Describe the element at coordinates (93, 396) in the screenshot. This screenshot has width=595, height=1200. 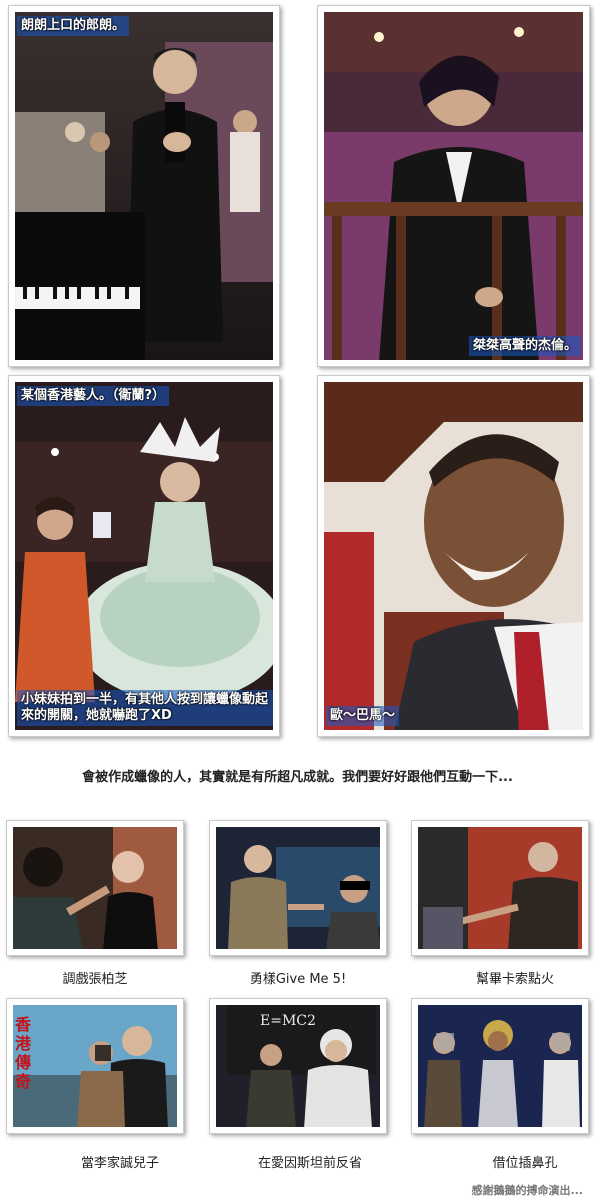
I see `photo-caption: 某個香港藝人。（衛蘭?）` at that location.